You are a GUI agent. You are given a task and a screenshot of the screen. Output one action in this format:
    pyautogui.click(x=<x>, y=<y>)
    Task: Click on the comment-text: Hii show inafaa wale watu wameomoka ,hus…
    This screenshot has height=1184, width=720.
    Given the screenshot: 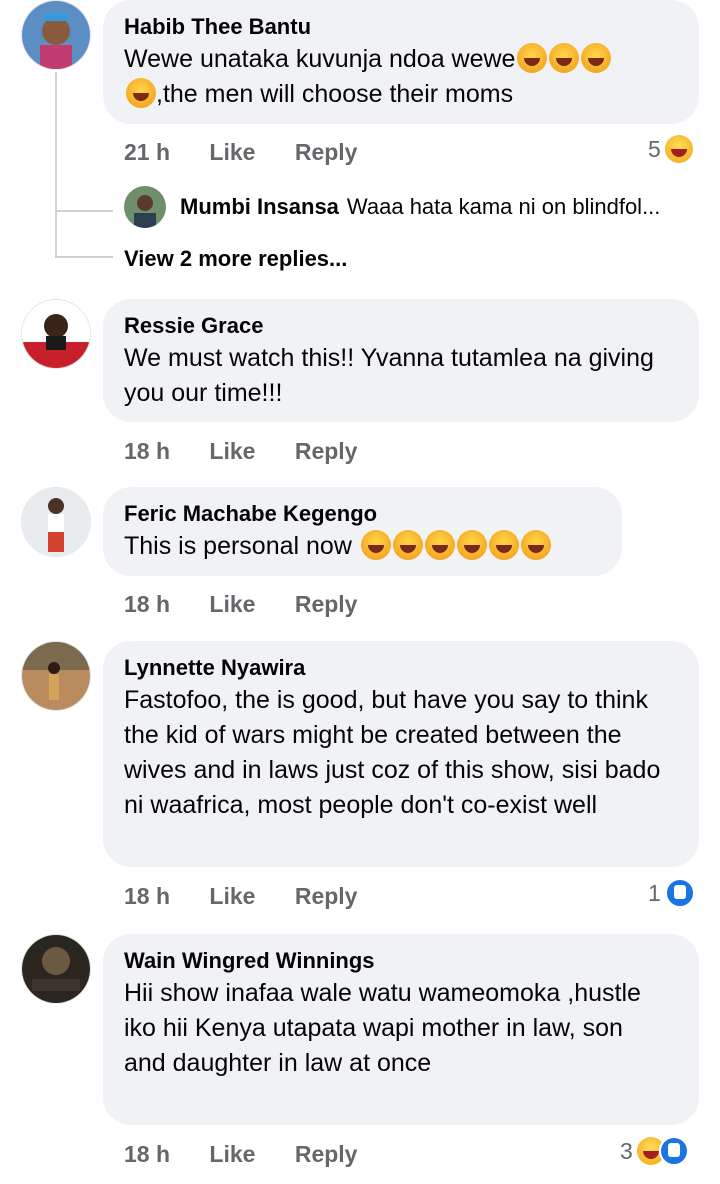 What is the action you would take?
    pyautogui.click(x=382, y=1028)
    